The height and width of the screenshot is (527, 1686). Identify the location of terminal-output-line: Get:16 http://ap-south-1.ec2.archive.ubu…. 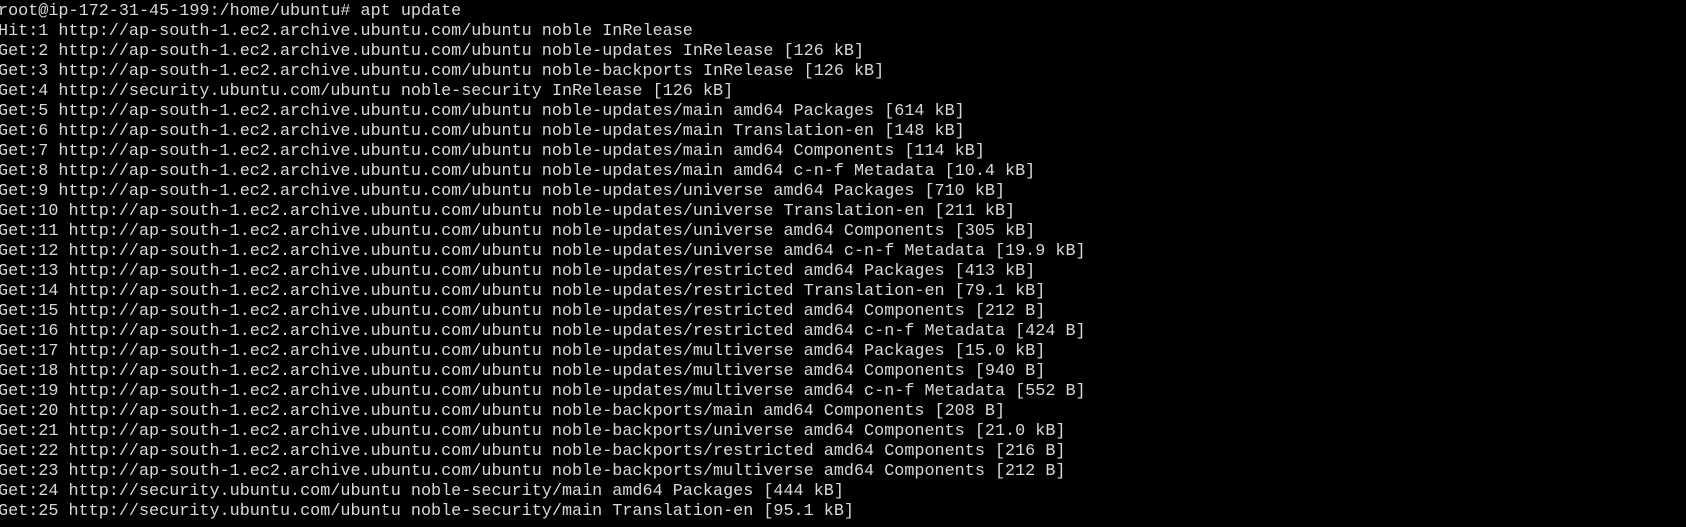
(543, 331).